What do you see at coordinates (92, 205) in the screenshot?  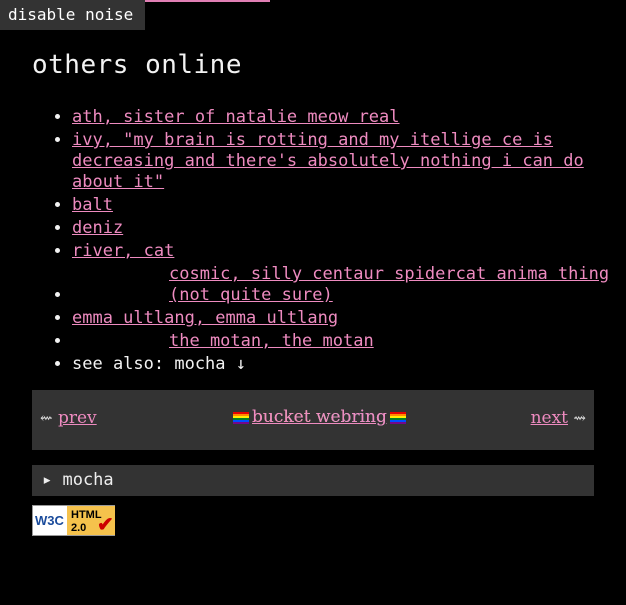 I see `person-link: balt` at bounding box center [92, 205].